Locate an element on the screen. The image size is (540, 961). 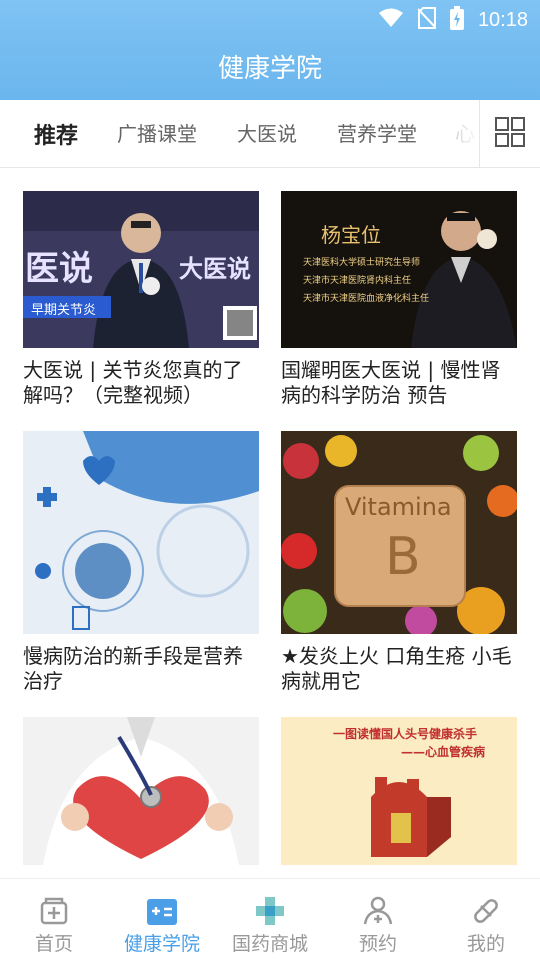
page-title: 健康学院 is located at coordinates (269, 69).